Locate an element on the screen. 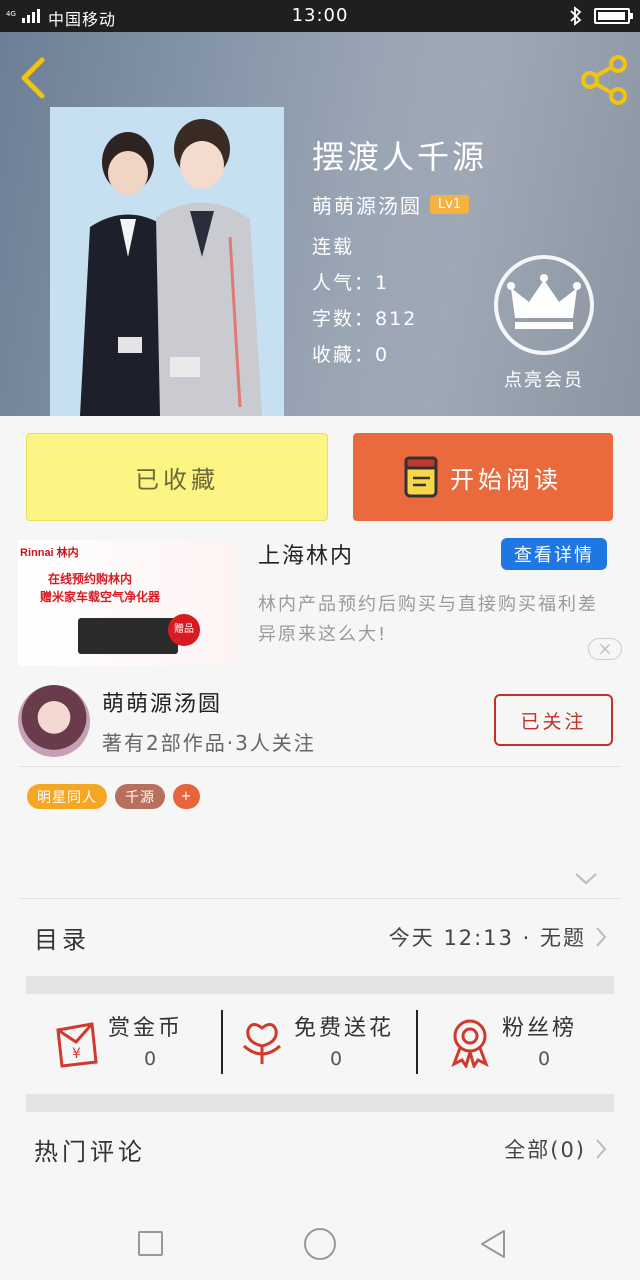 Image resolution: width=640 pixels, height=1280 pixels. book-cover is located at coordinates (167, 261).